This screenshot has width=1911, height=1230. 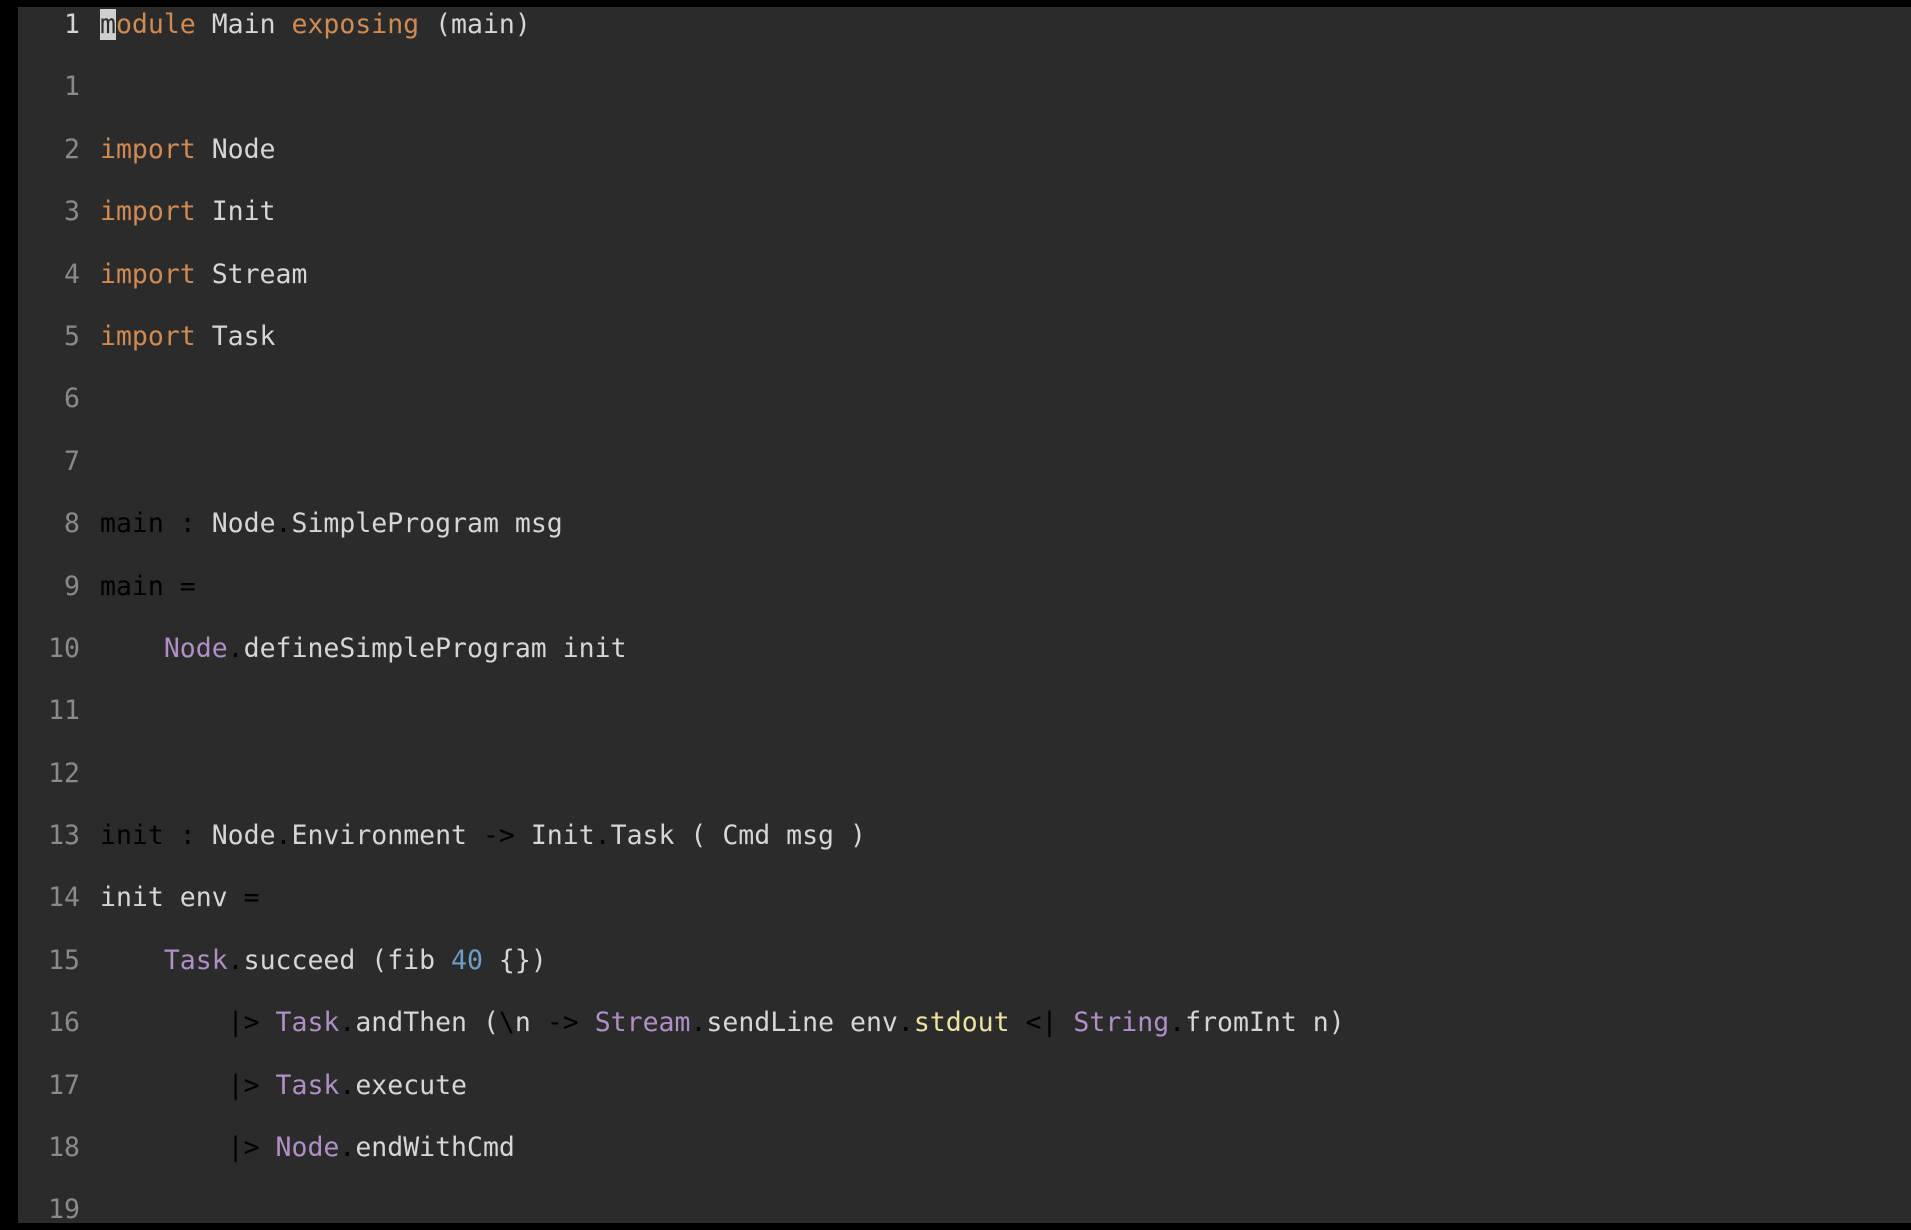 What do you see at coordinates (355, 24) in the screenshot?
I see `token-keyword: exposing` at bounding box center [355, 24].